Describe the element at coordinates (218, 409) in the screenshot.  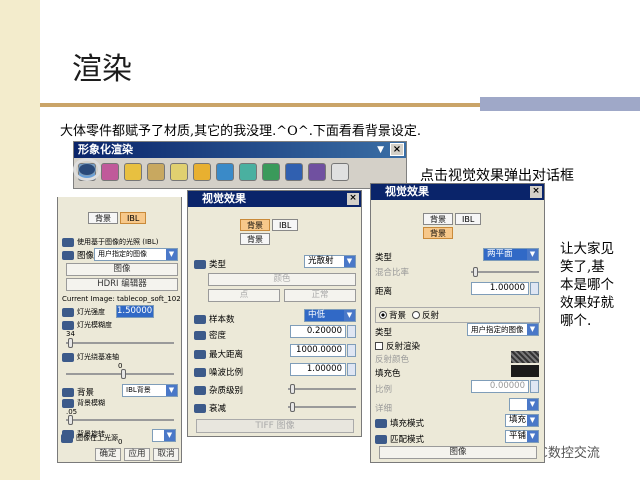
I see `decay-label: 衰减` at that location.